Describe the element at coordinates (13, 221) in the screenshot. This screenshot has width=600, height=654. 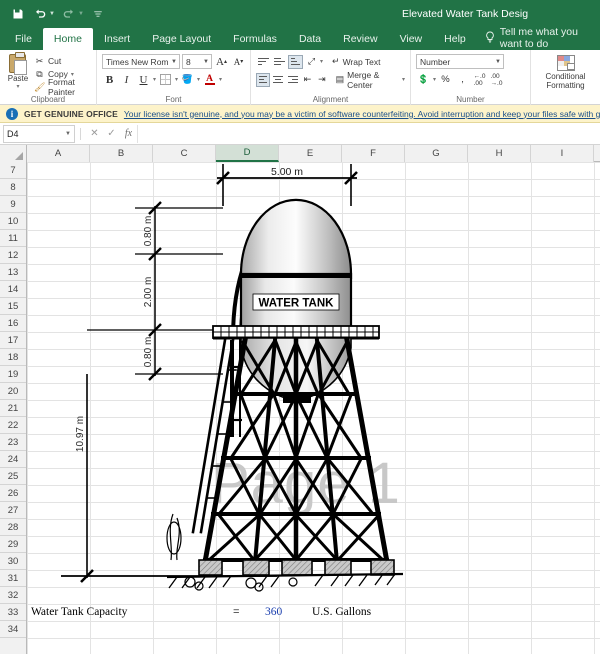
I see `row-header-10: 10` at that location.